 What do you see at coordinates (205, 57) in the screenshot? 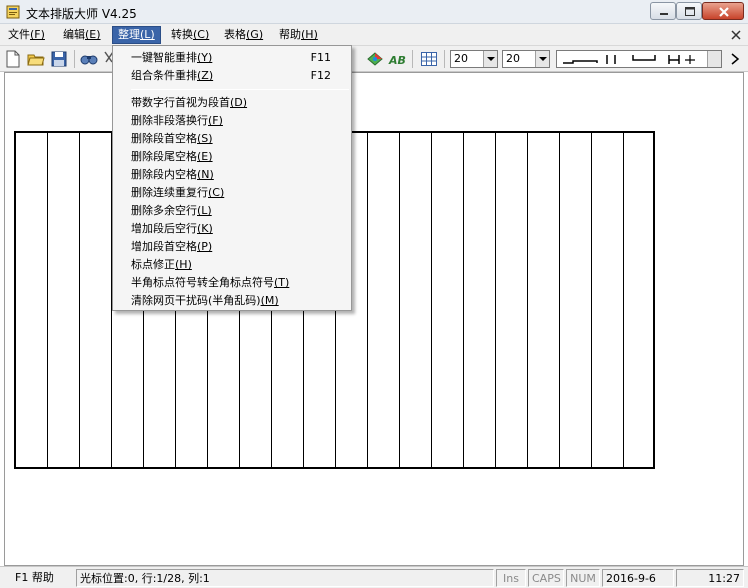
I see `menu-item-key: (Y)` at bounding box center [205, 57].